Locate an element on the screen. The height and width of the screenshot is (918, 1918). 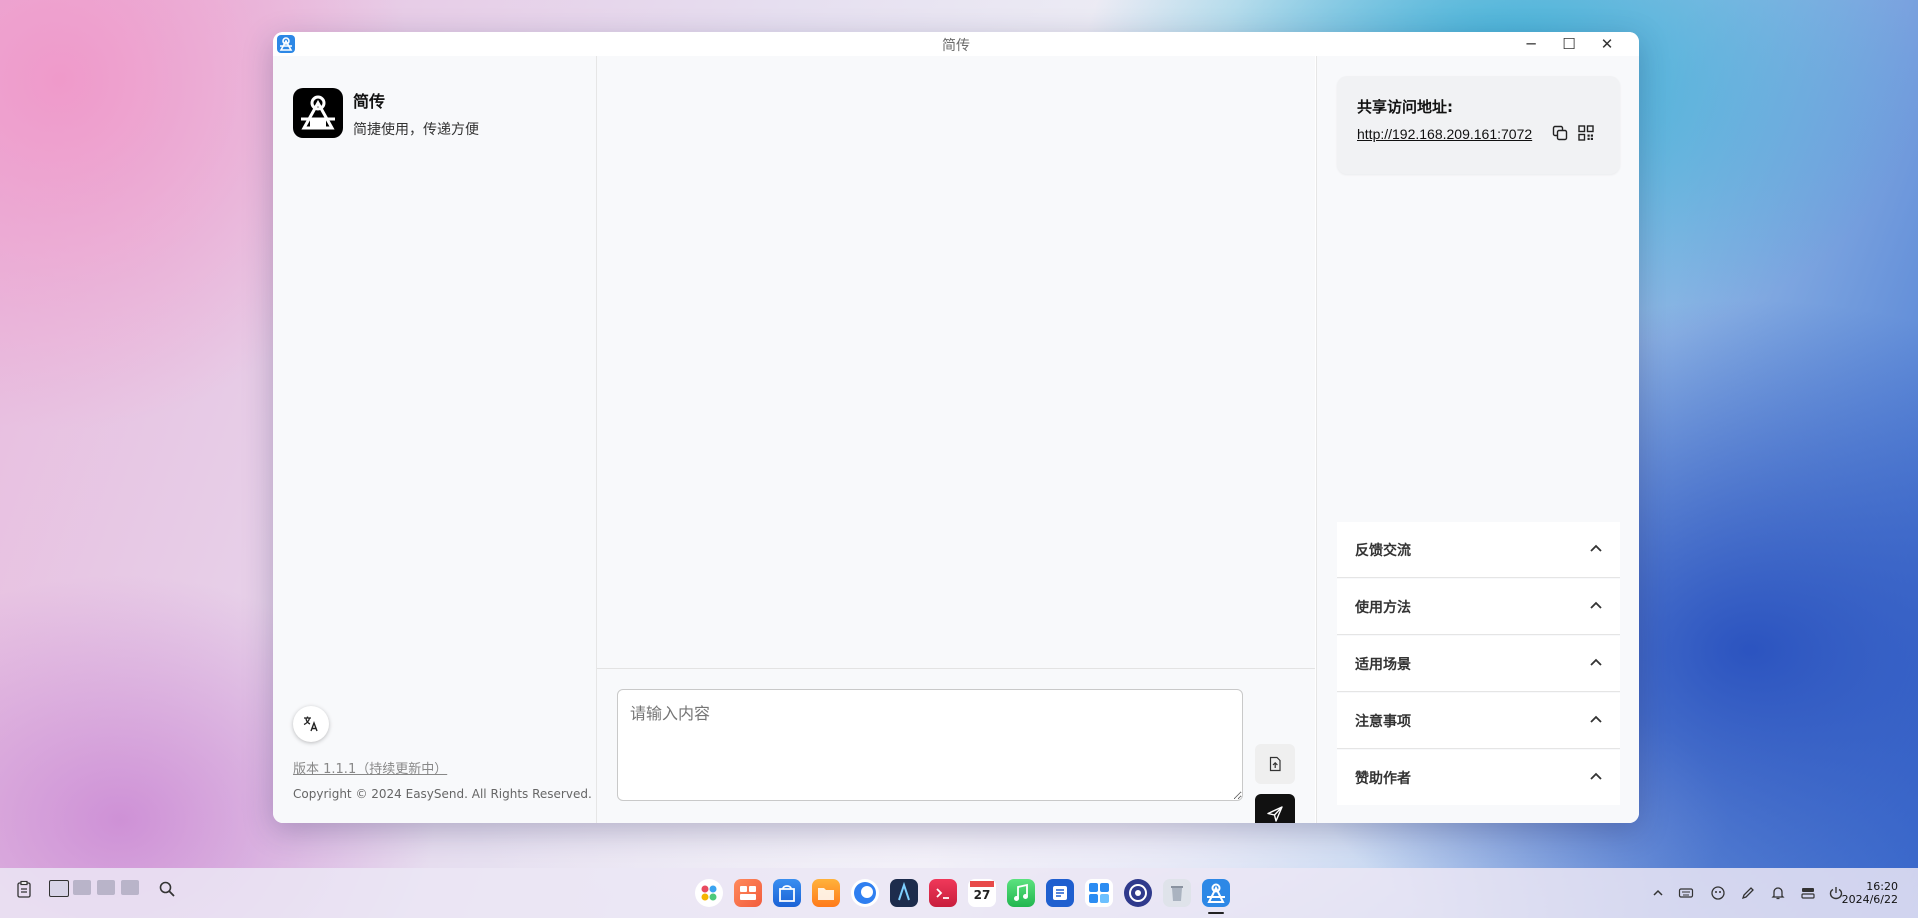
file-upload-icon is located at coordinates (1275, 764).